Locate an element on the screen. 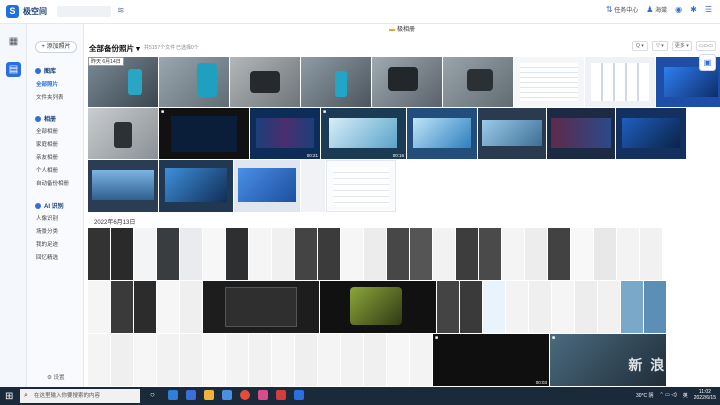 The image size is (720, 405). search-filter-button: Q ▾ is located at coordinates (639, 46).